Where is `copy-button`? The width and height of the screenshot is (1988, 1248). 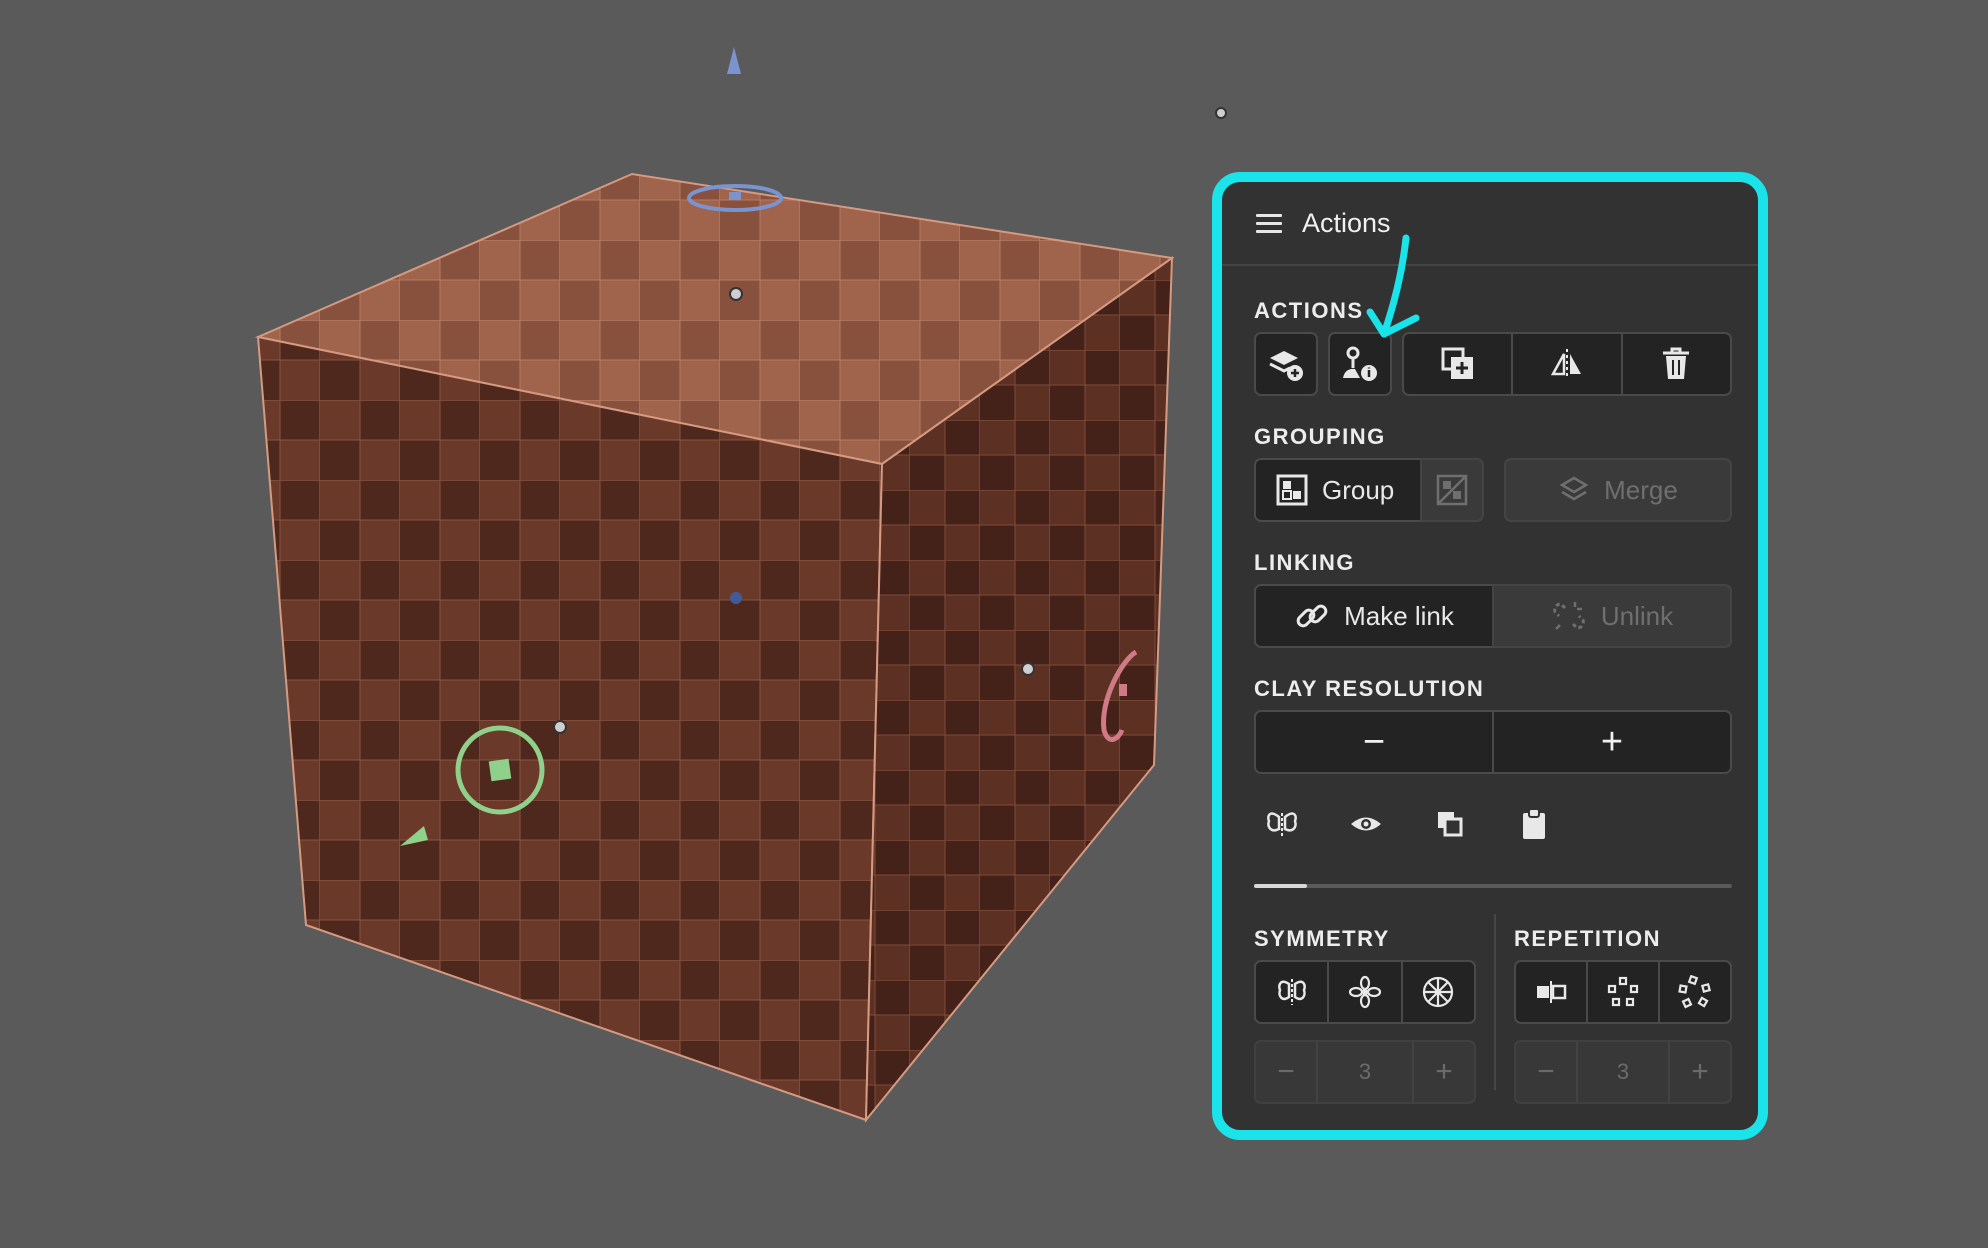
copy-button is located at coordinates (1450, 824).